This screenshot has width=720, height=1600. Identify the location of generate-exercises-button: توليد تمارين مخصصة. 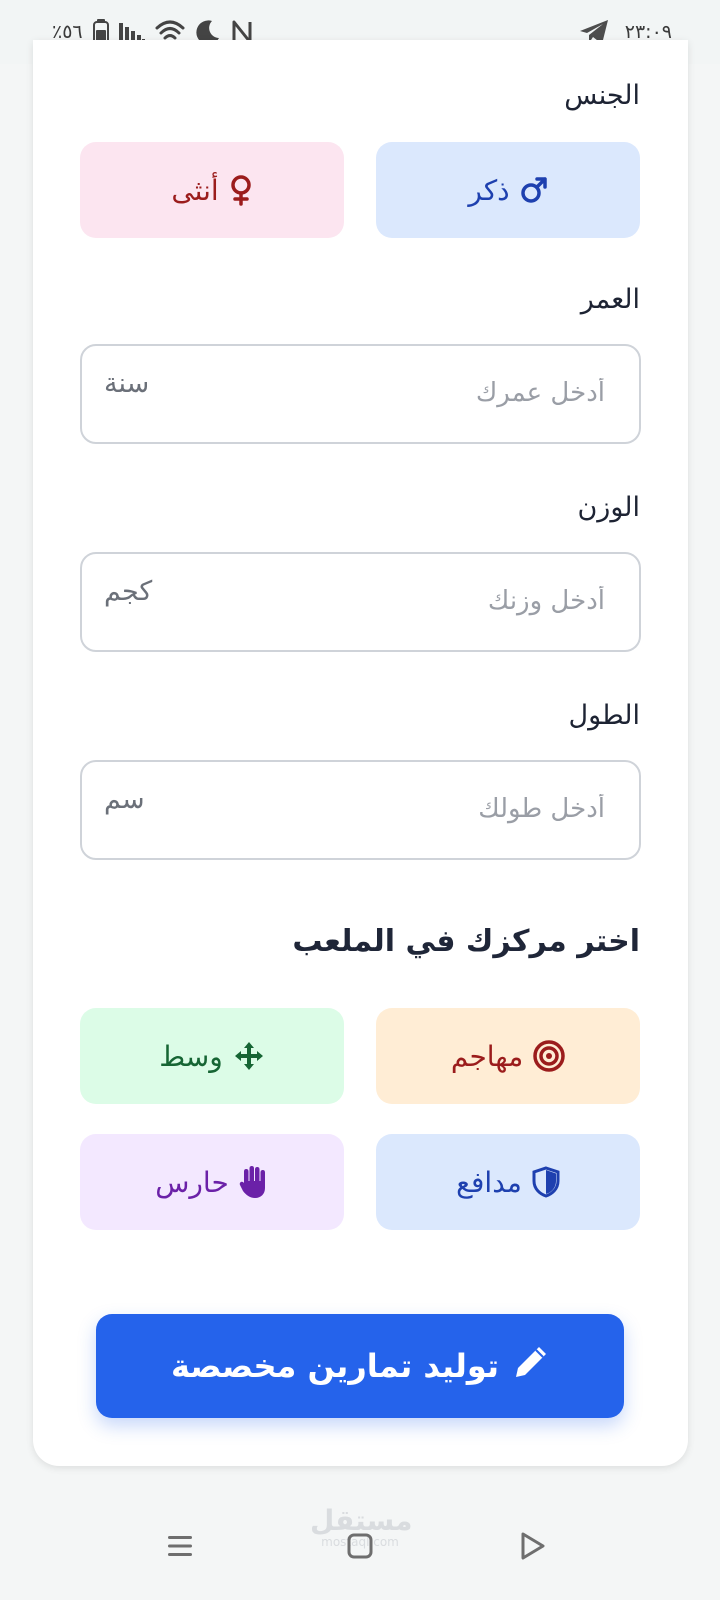
(360, 1366).